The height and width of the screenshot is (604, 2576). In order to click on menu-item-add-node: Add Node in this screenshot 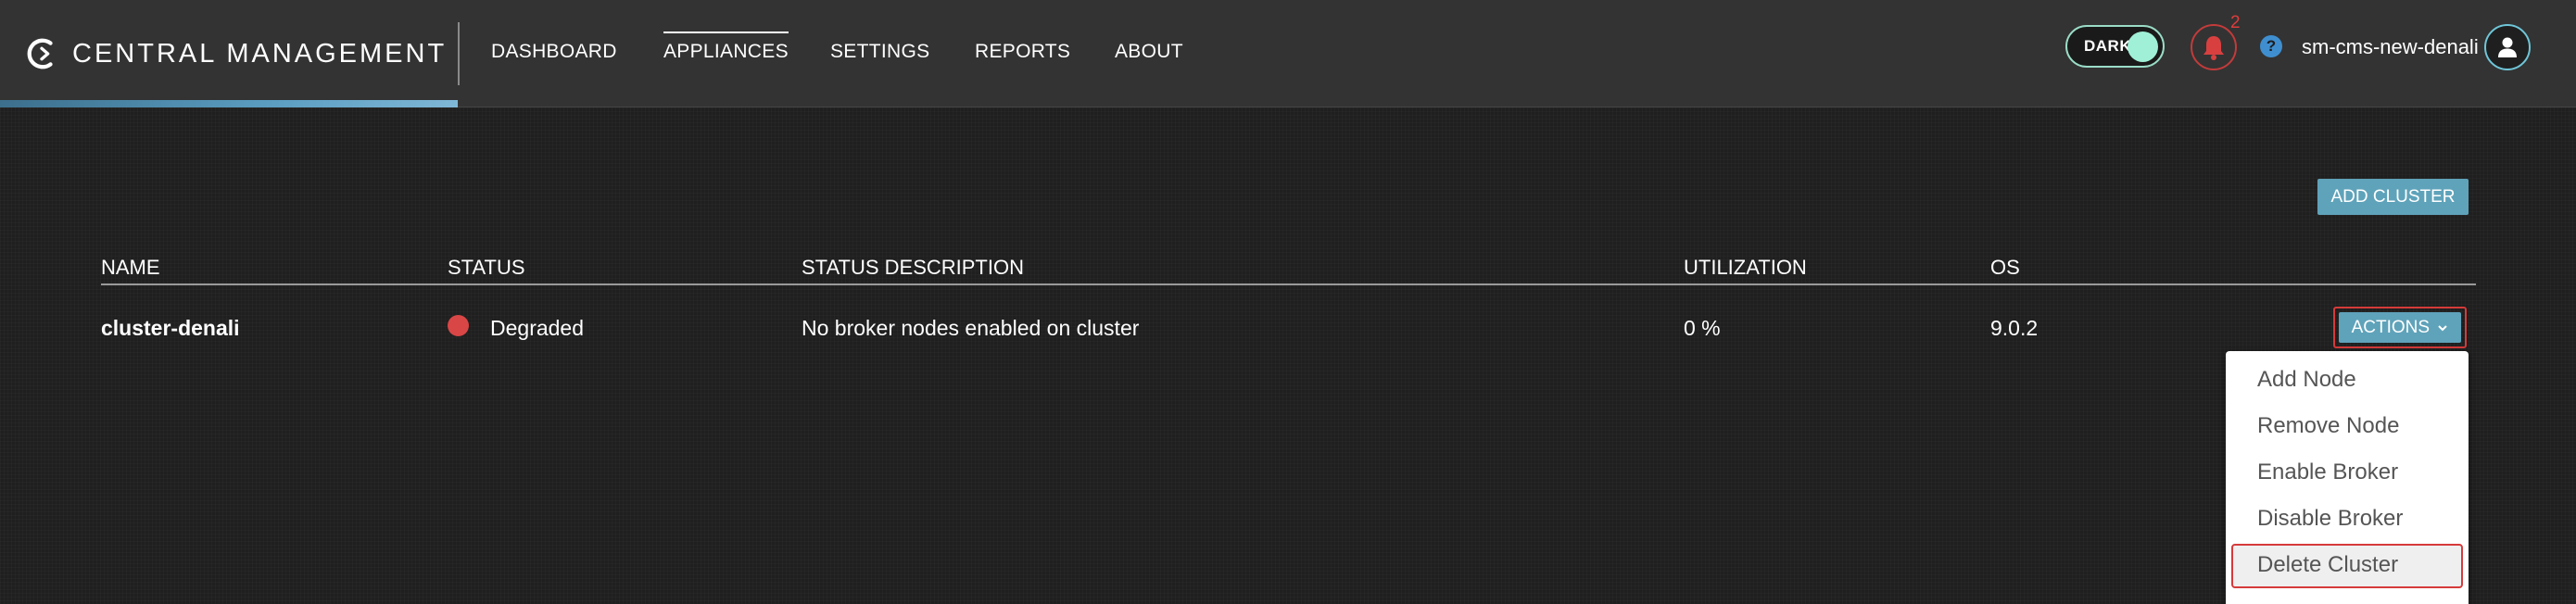, I will do `click(2307, 380)`.